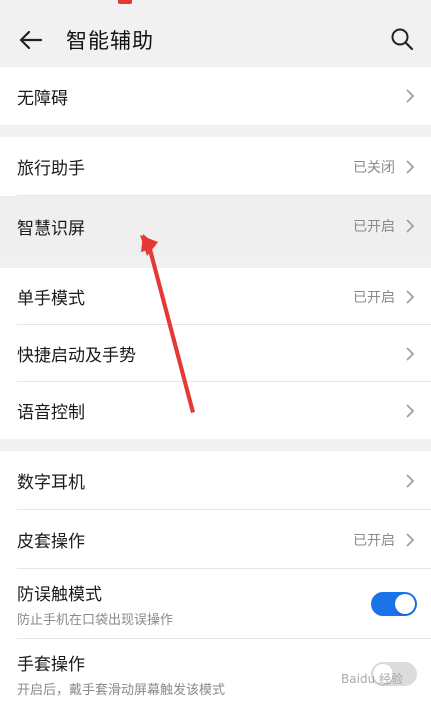 The width and height of the screenshot is (431, 709). I want to click on row-label: 皮套操作, so click(51, 542).